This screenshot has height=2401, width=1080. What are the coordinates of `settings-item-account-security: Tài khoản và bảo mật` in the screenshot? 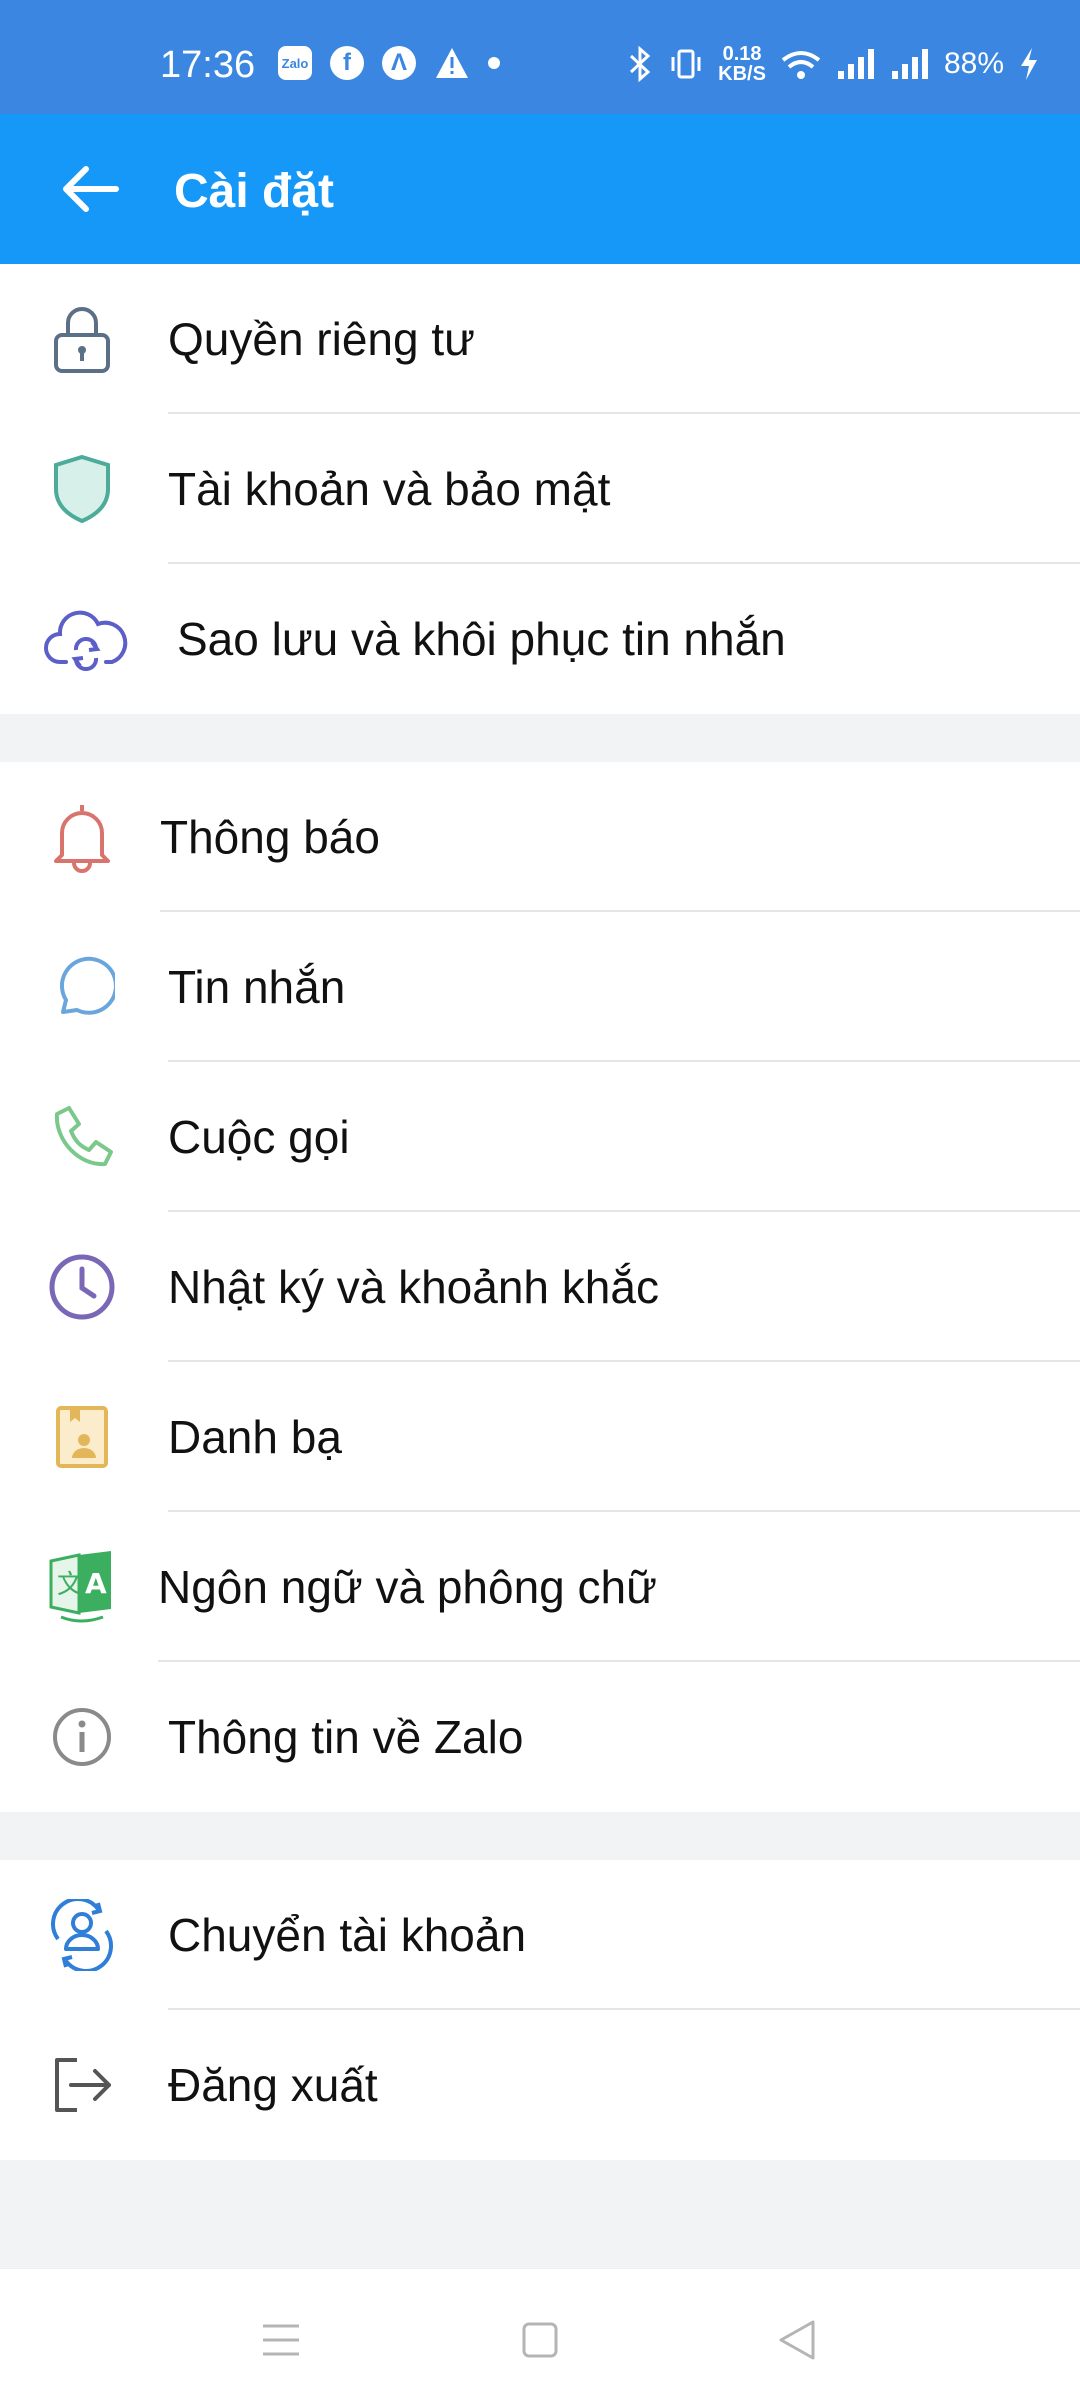 It's located at (540, 489).